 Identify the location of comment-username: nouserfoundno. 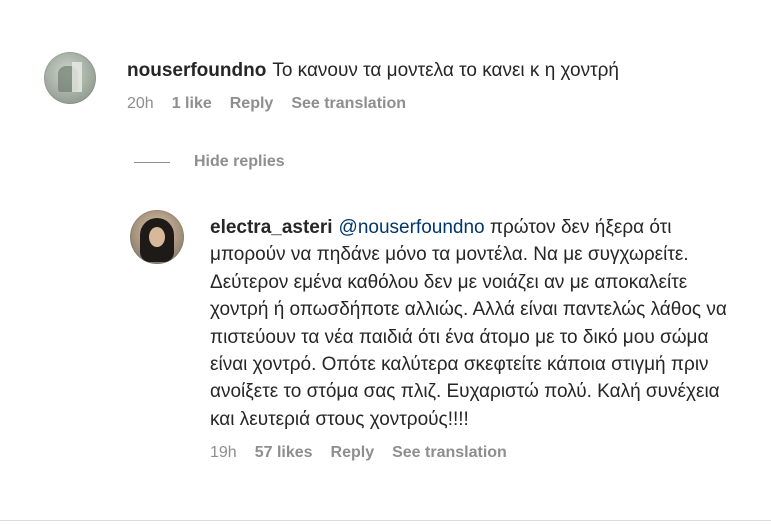
(196, 70).